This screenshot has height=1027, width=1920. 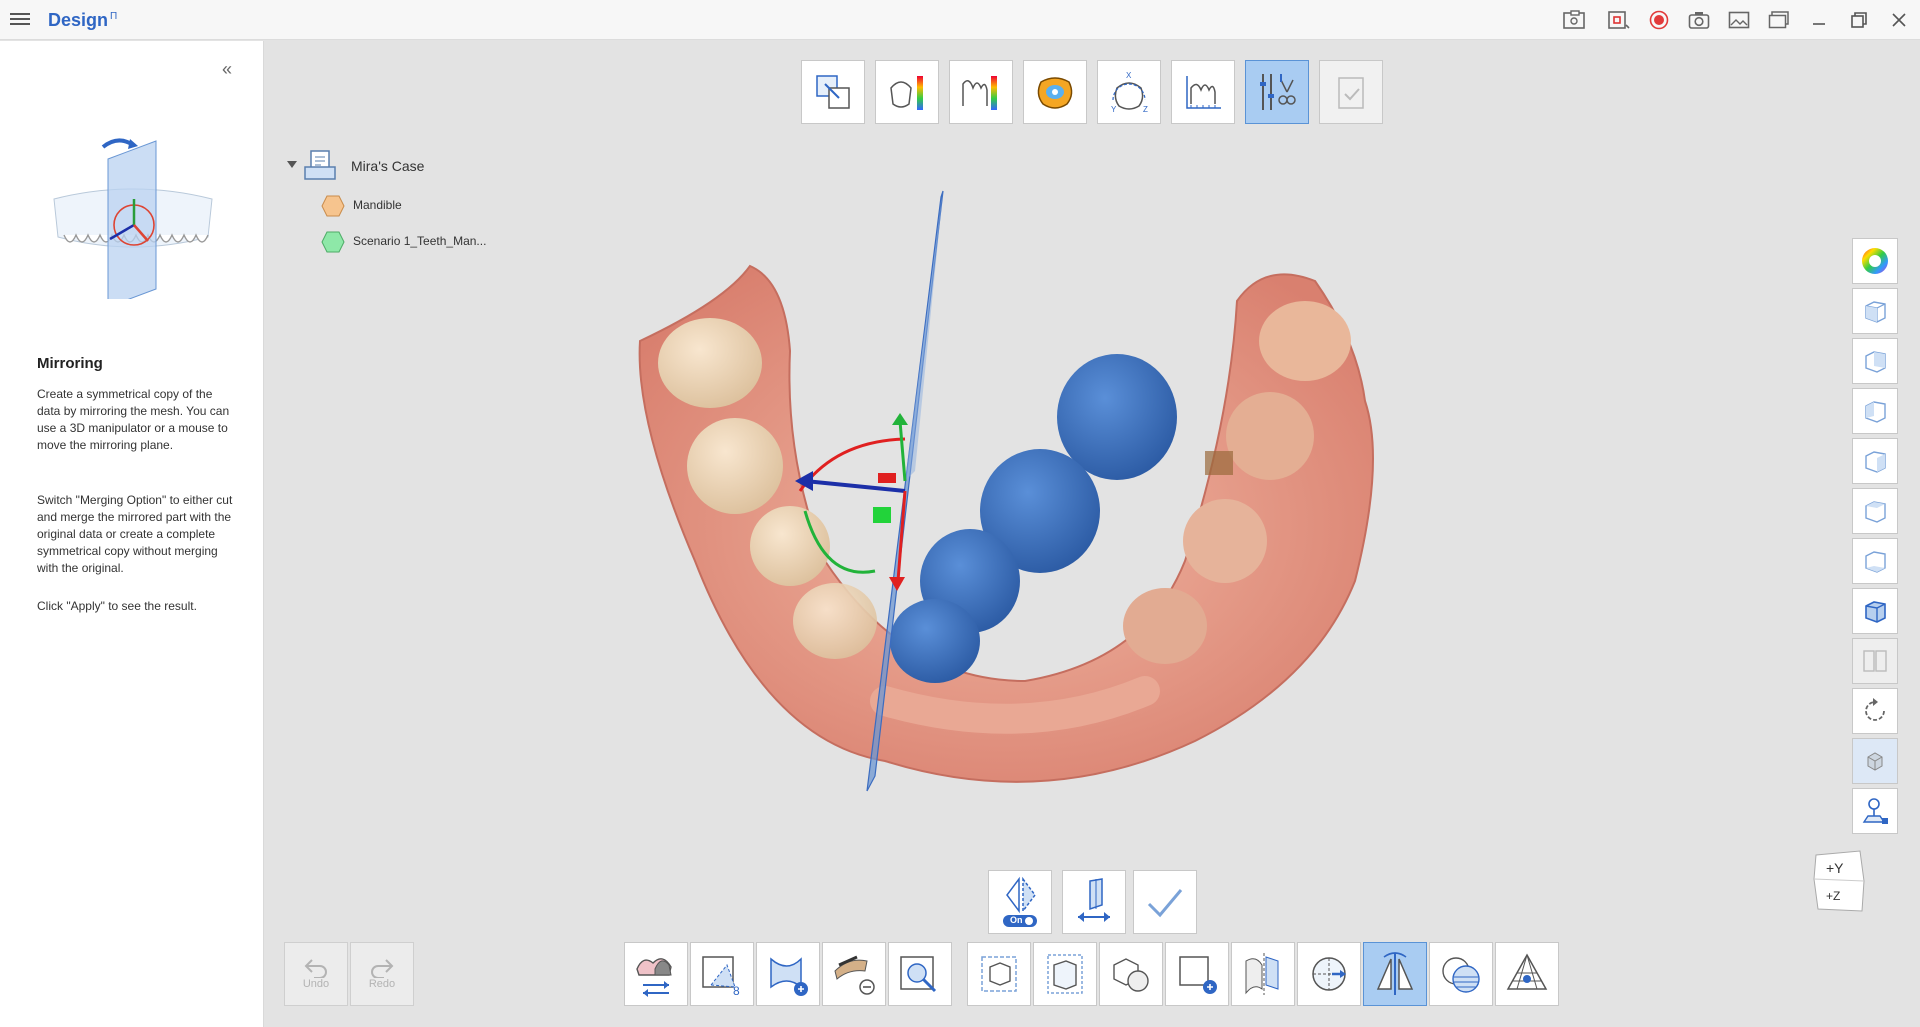 I want to click on undo-button: Undo, so click(x=316, y=974).